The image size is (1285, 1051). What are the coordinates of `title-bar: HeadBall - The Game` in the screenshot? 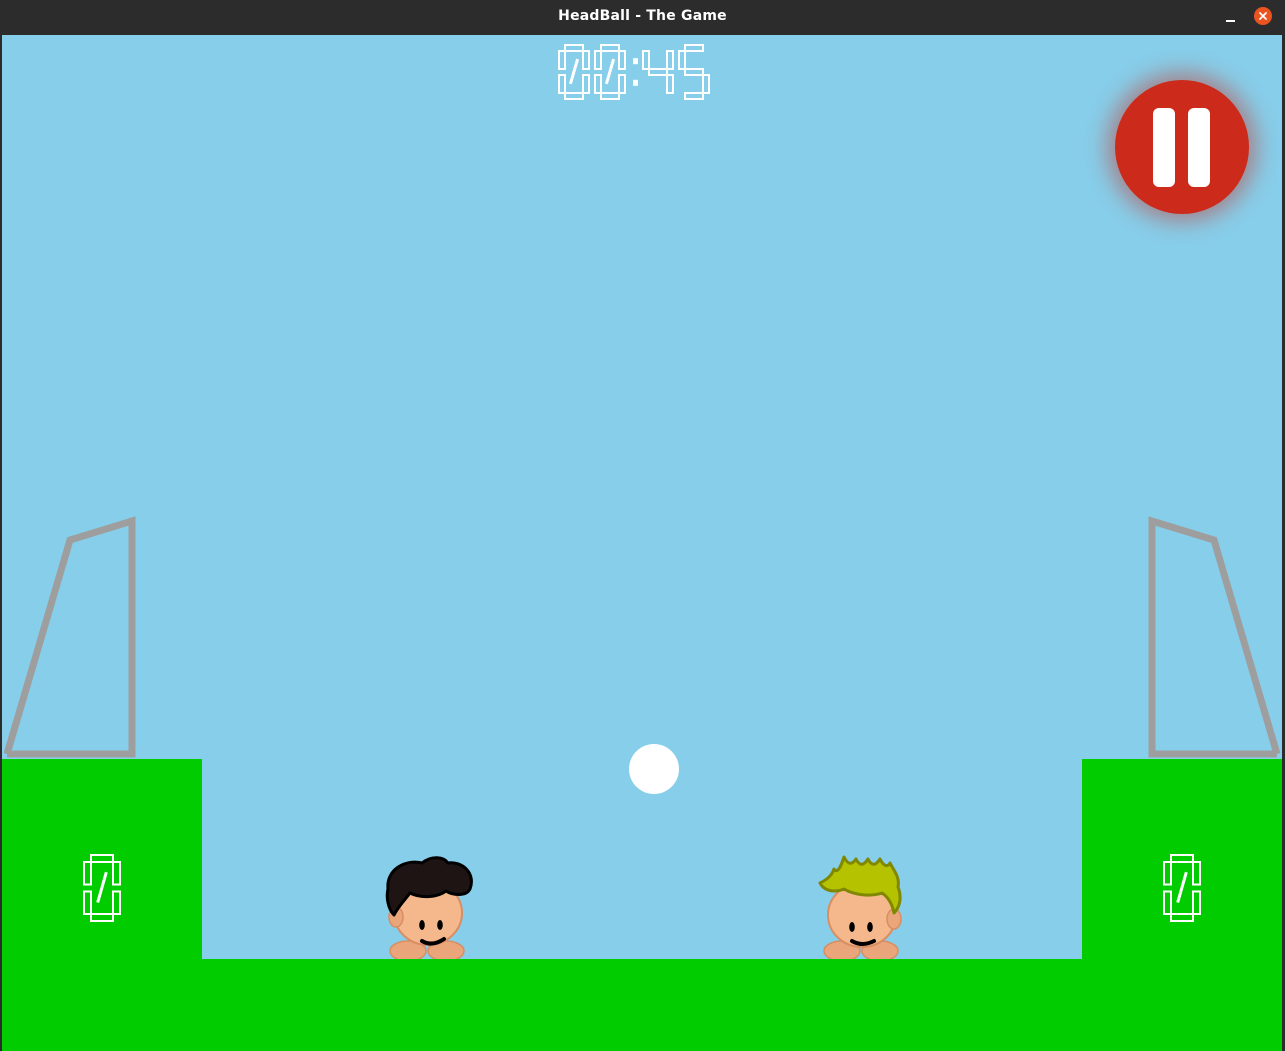 It's located at (642, 17).